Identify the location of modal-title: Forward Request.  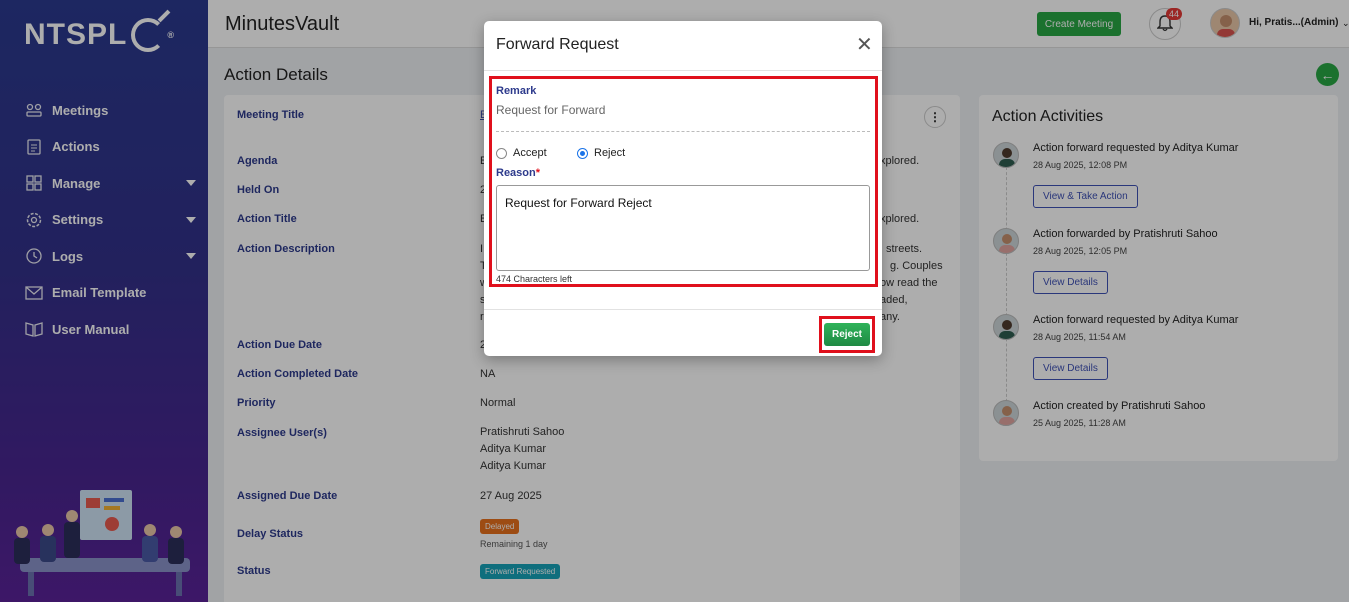
(557, 44).